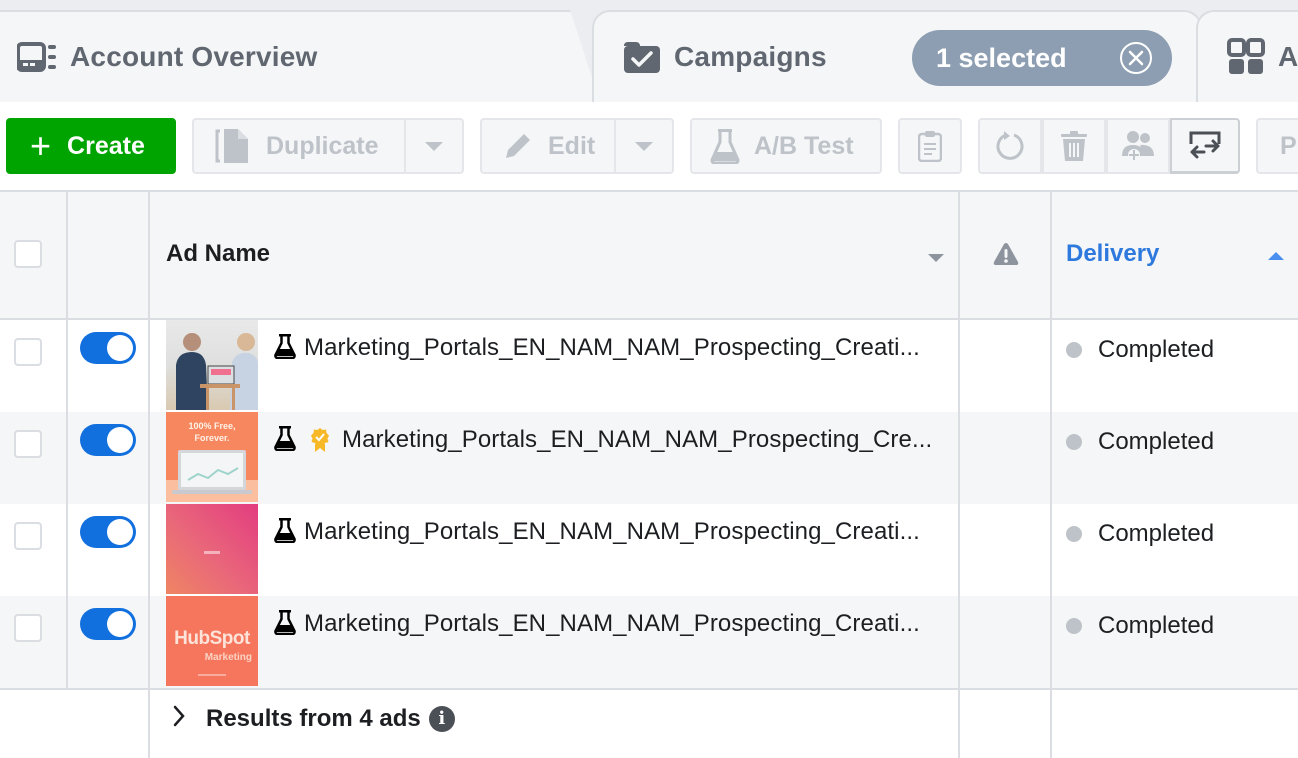 Image resolution: width=1298 pixels, height=758 pixels. I want to click on ad-thumbnail: 100% Free, Forever., so click(212, 457).